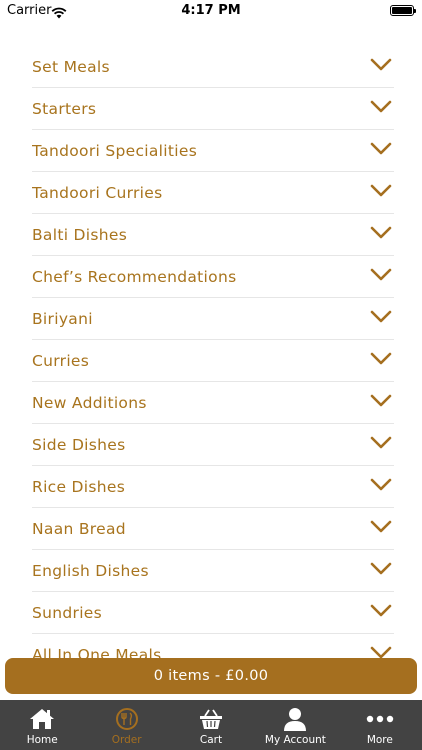 This screenshot has width=422, height=750. What do you see at coordinates (127, 719) in the screenshot?
I see `order-icon` at bounding box center [127, 719].